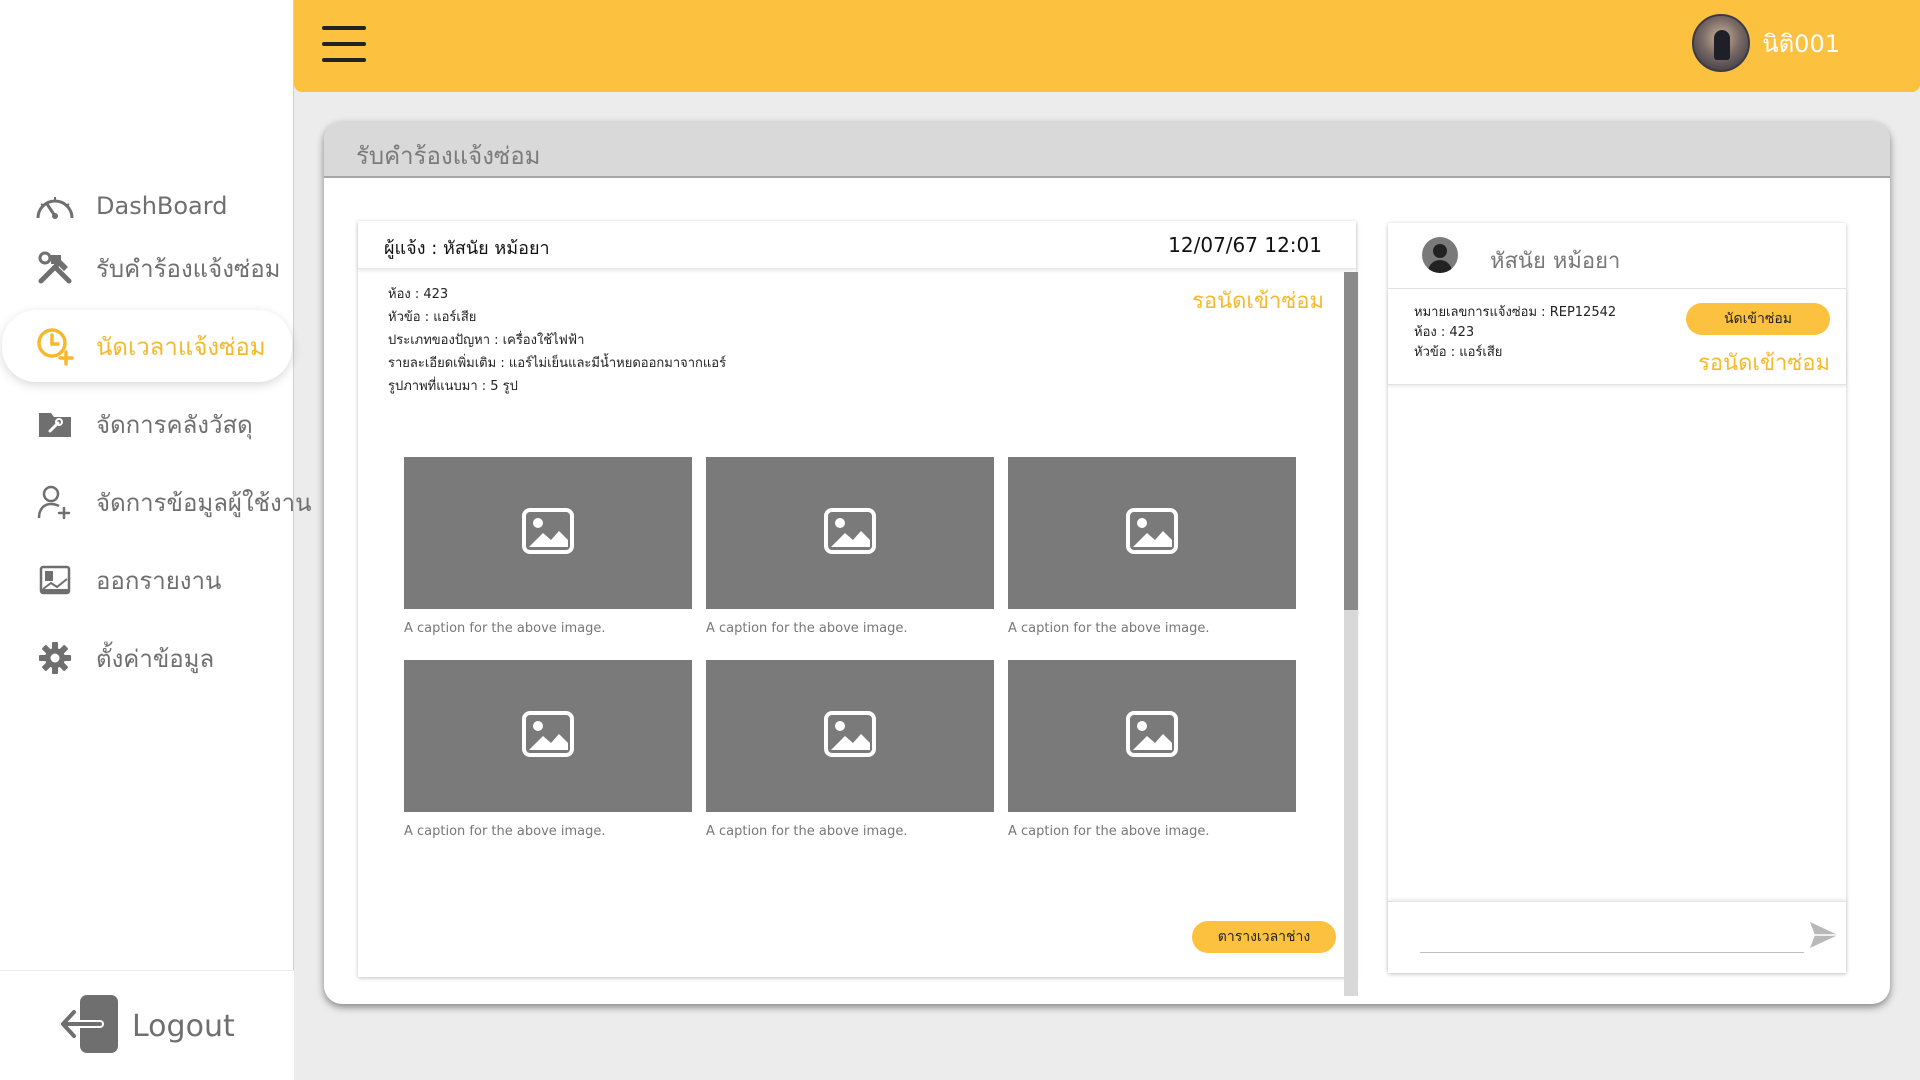 The image size is (1920, 1080). Describe the element at coordinates (162, 206) in the screenshot. I see `sidebar-item-label: DashBoard` at that location.